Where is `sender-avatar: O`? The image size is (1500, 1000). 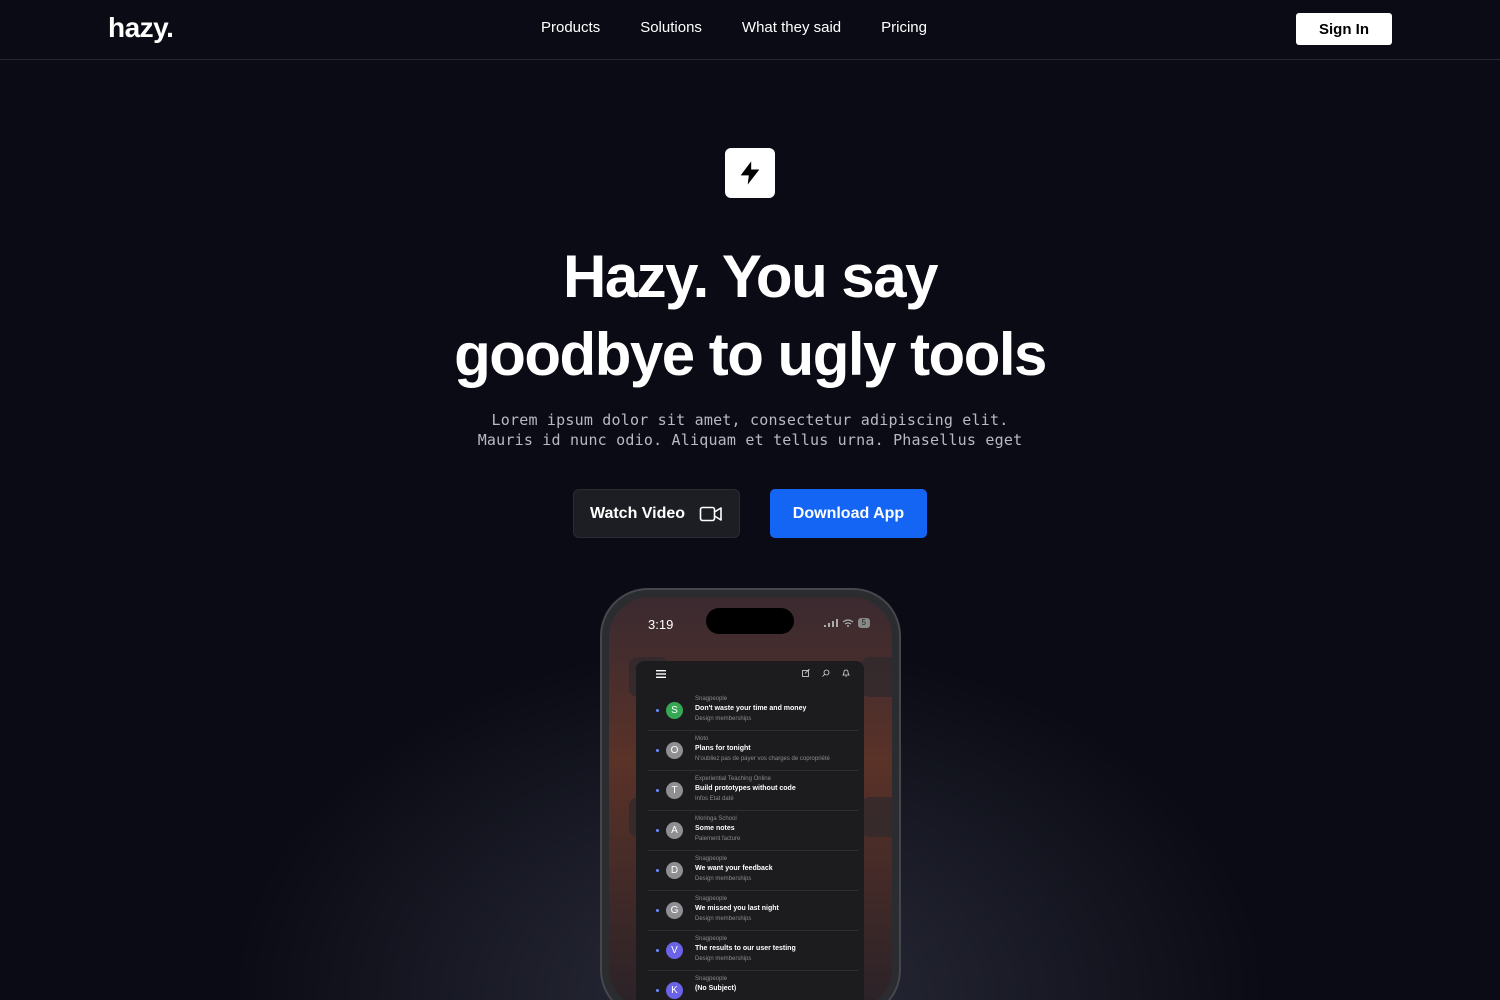
sender-avatar: O is located at coordinates (674, 750).